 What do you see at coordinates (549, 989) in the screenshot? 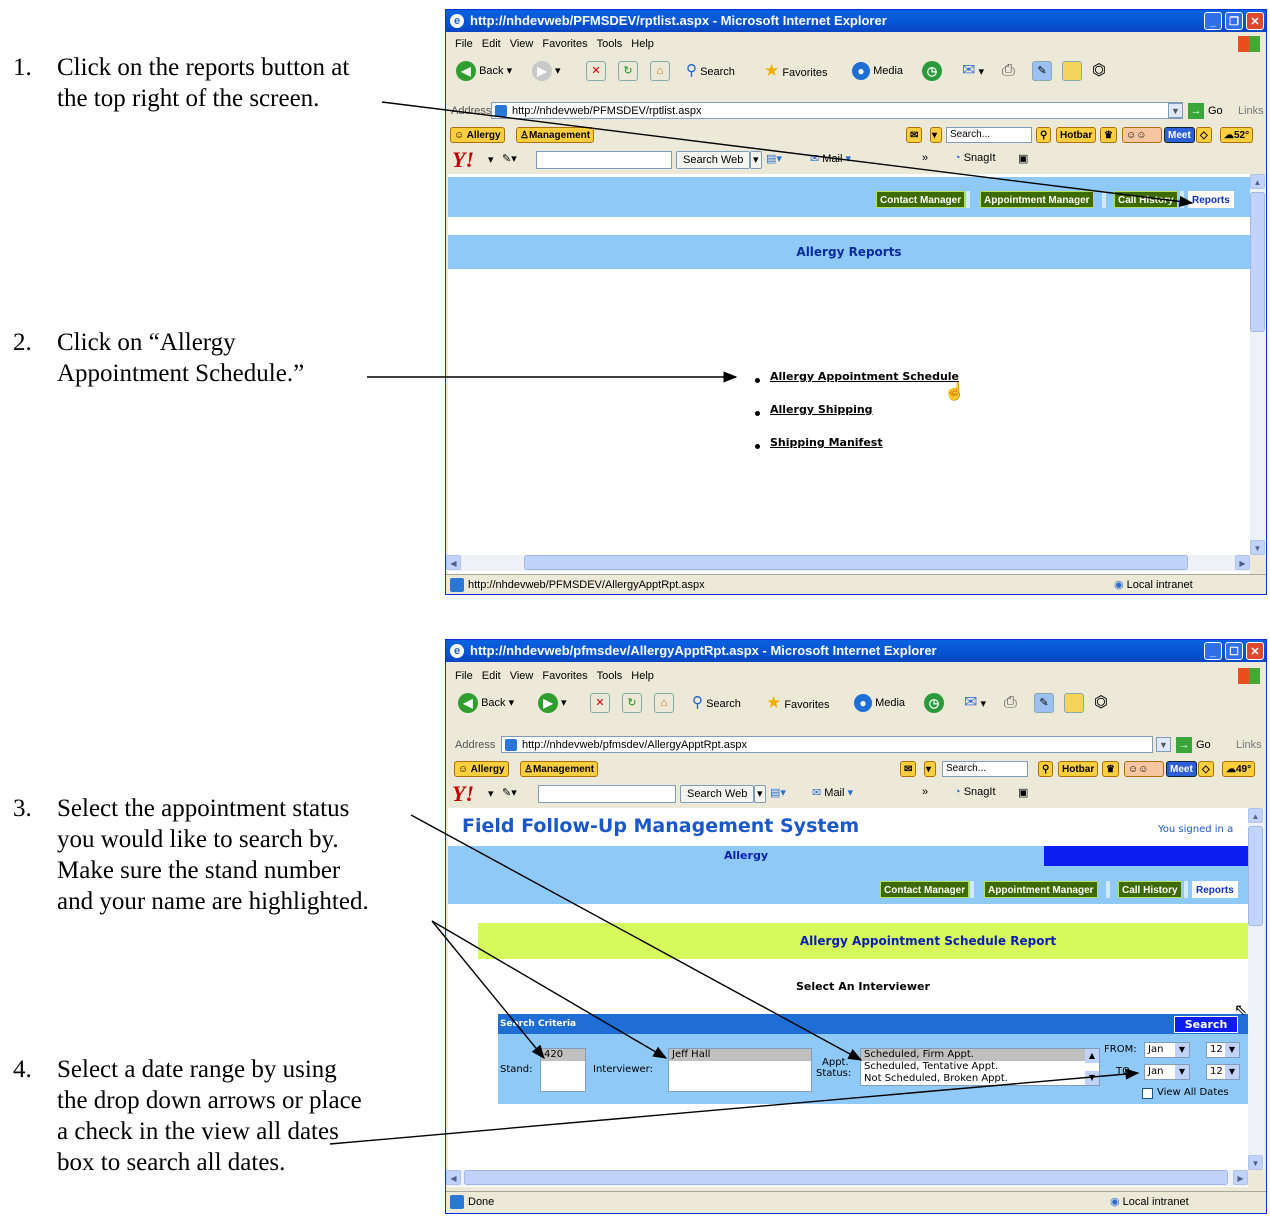
I see `callout-arrow-3c` at bounding box center [549, 989].